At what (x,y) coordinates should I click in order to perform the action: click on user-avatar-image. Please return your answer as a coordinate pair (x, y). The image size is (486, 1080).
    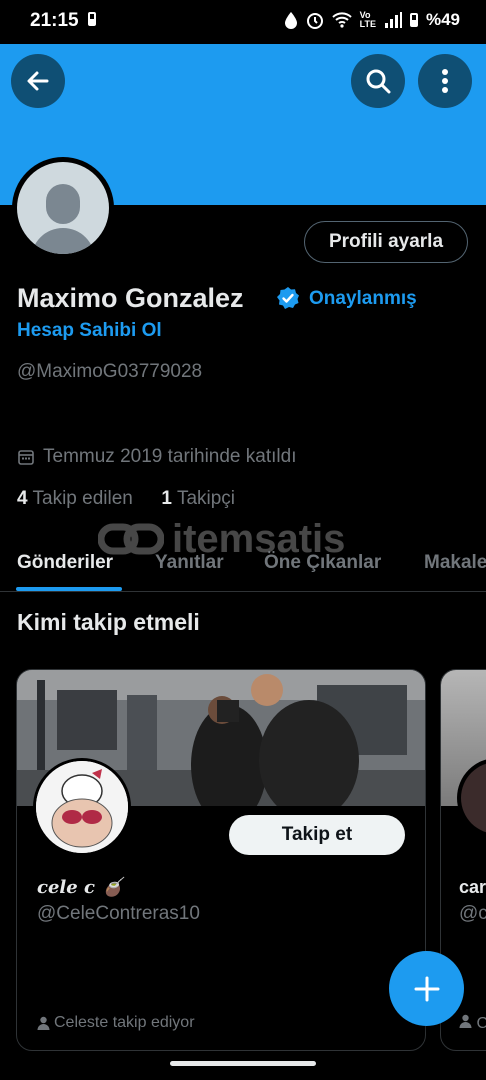
    Looking at the image, I should click on (82, 807).